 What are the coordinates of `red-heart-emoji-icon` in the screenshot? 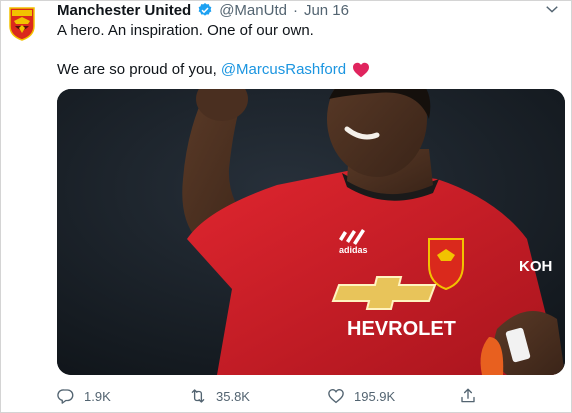 It's located at (361, 70).